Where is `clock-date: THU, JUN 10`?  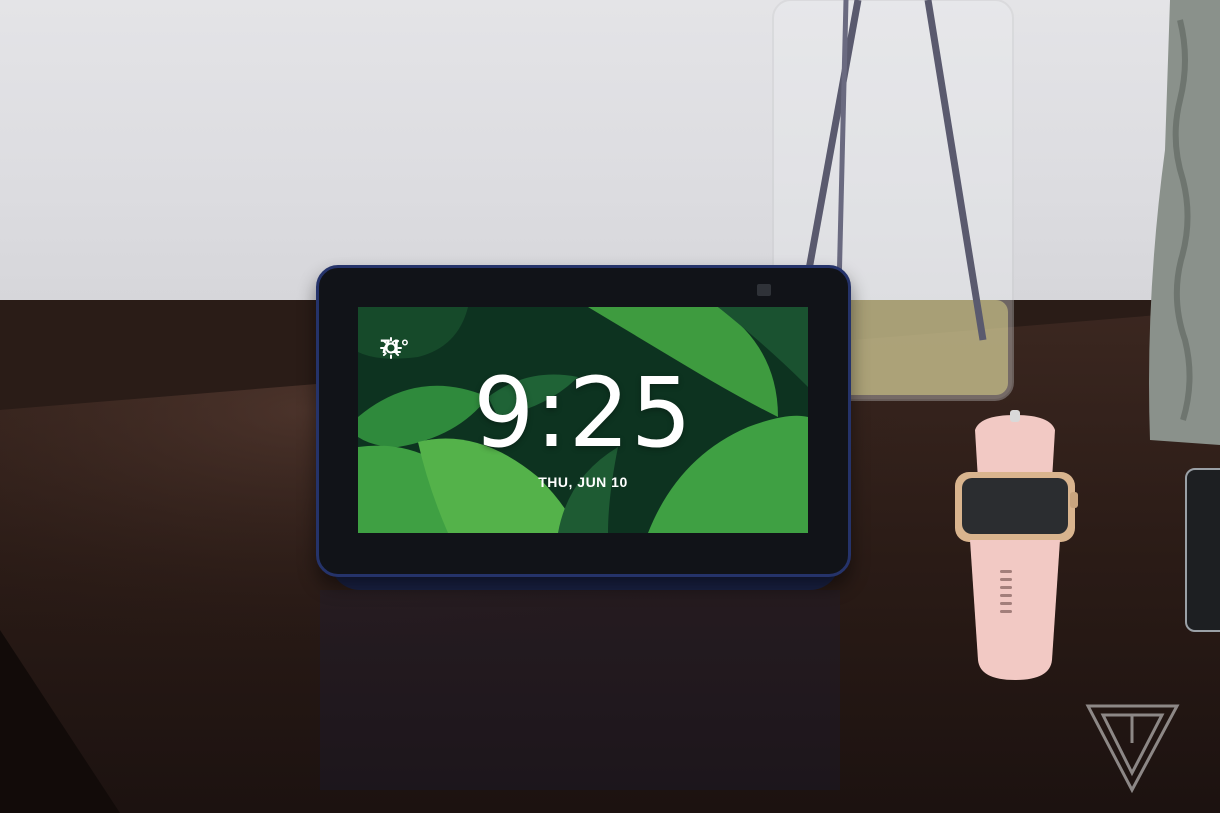
clock-date: THU, JUN 10 is located at coordinates (583, 482).